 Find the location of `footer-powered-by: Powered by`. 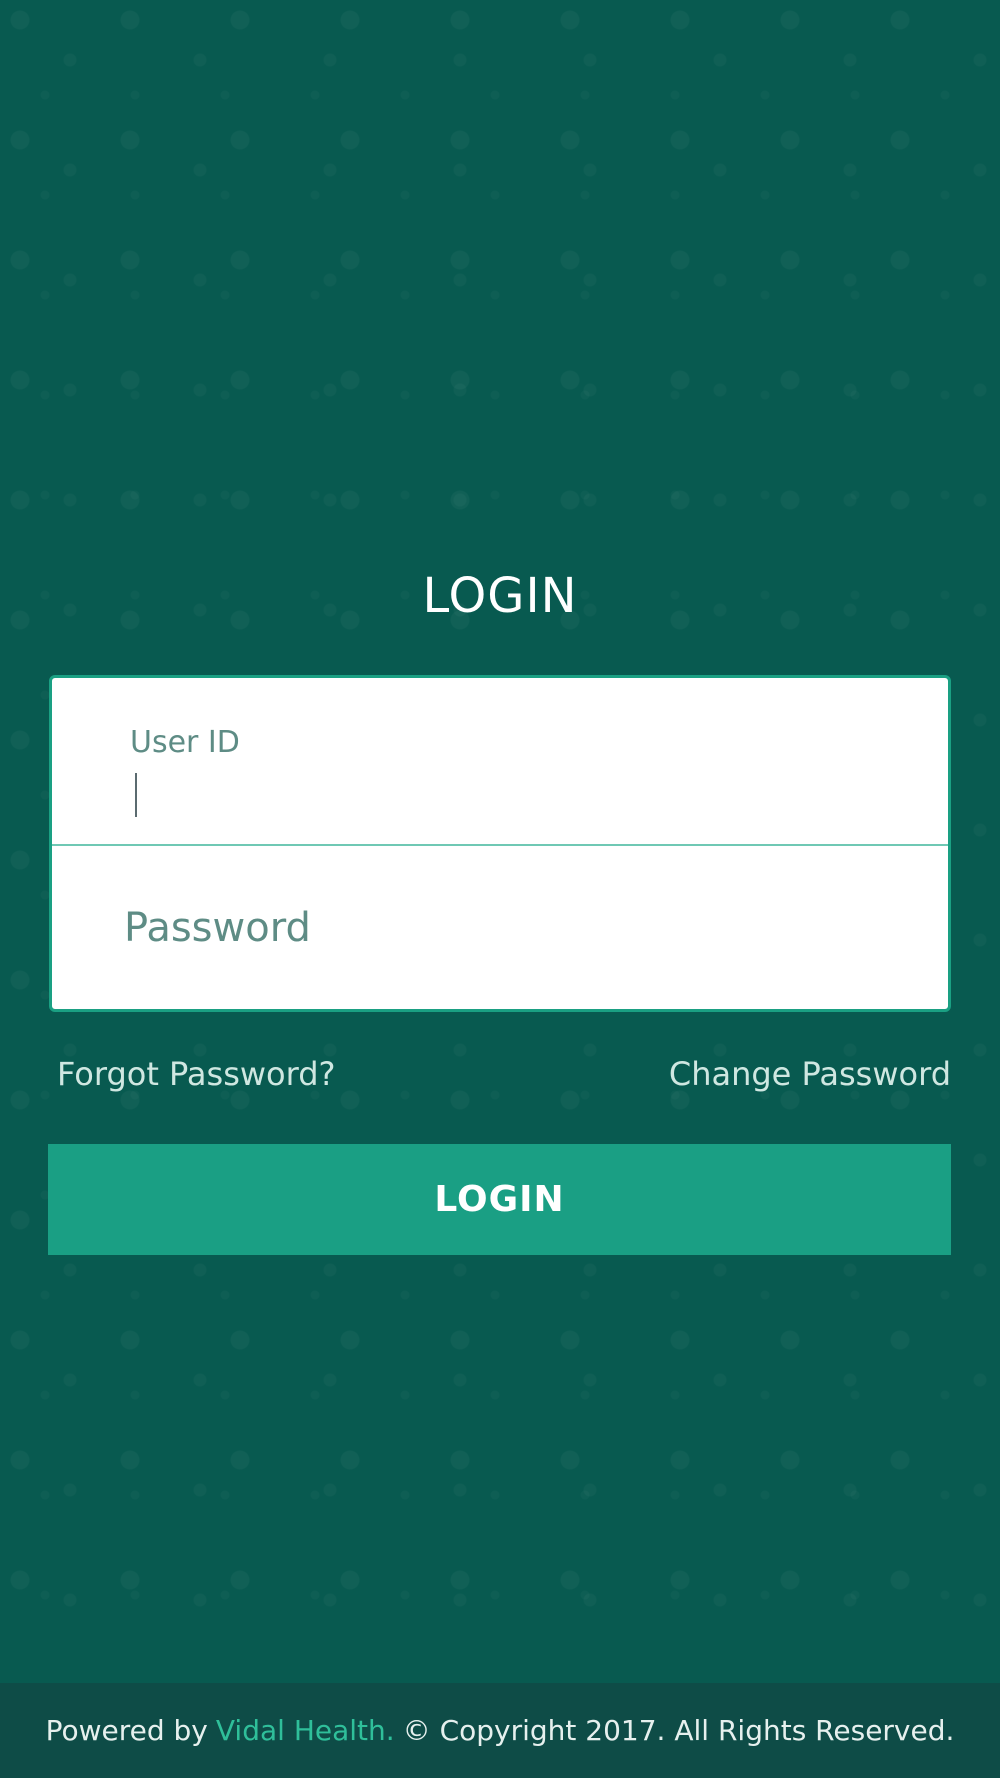

footer-powered-by: Powered by is located at coordinates (126, 1730).